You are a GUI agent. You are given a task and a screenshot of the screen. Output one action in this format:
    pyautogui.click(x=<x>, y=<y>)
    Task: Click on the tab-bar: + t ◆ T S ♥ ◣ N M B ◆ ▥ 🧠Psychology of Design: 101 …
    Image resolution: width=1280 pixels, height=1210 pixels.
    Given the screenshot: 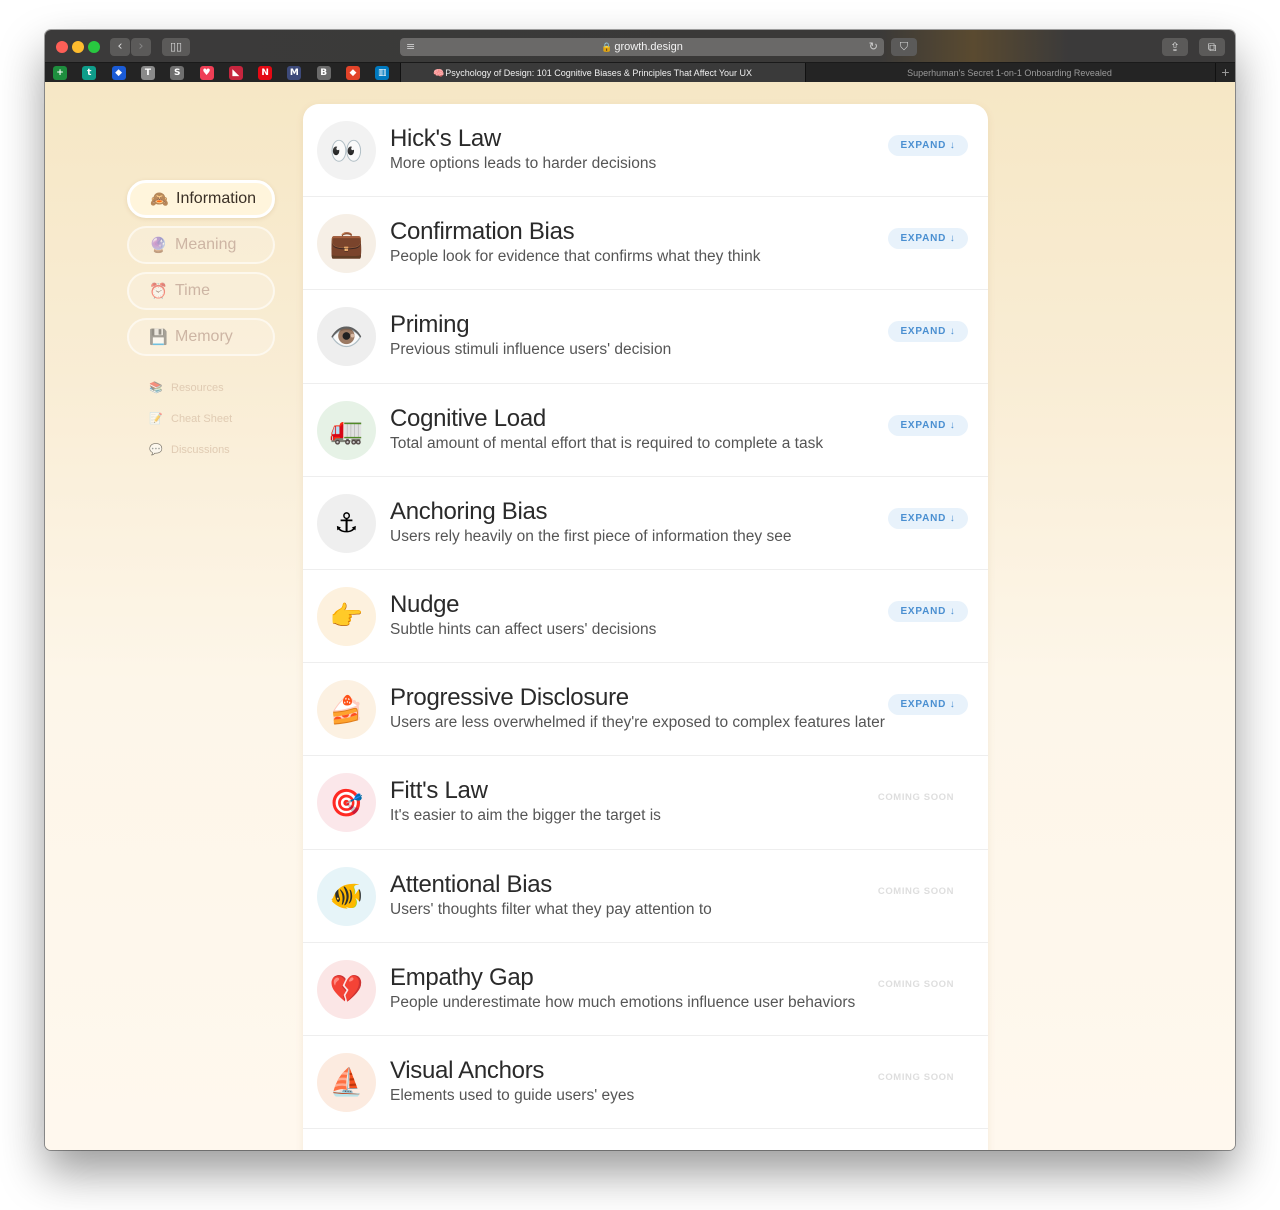 What is the action you would take?
    pyautogui.click(x=640, y=72)
    